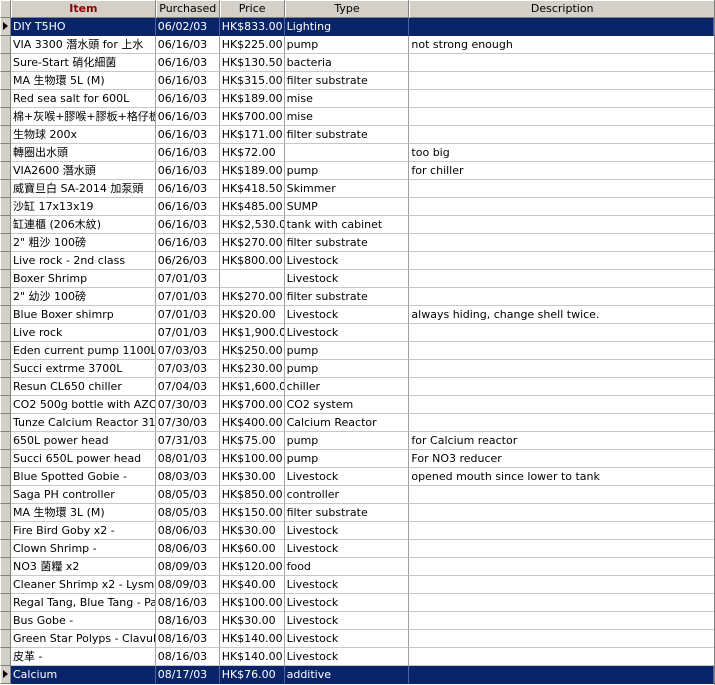  What do you see at coordinates (187, 477) in the screenshot?
I see `cell-purchased: 08/03/03` at bounding box center [187, 477].